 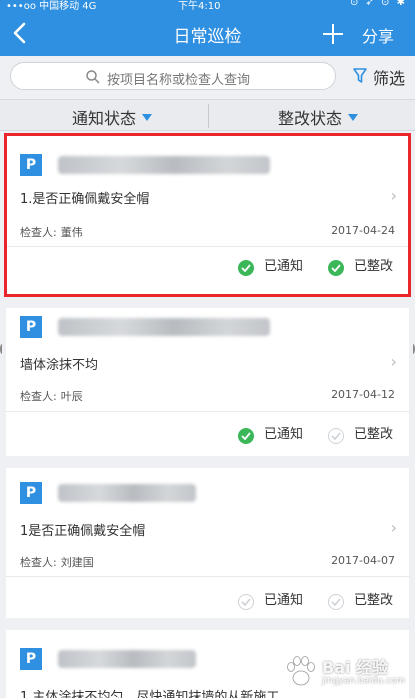 I want to click on scroll-edge-right, so click(x=413, y=349).